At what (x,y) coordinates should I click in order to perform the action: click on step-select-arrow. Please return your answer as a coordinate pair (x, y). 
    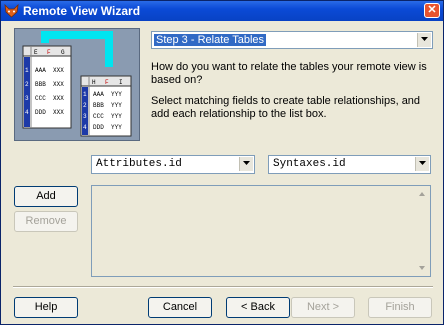
    Looking at the image, I should click on (424, 40).